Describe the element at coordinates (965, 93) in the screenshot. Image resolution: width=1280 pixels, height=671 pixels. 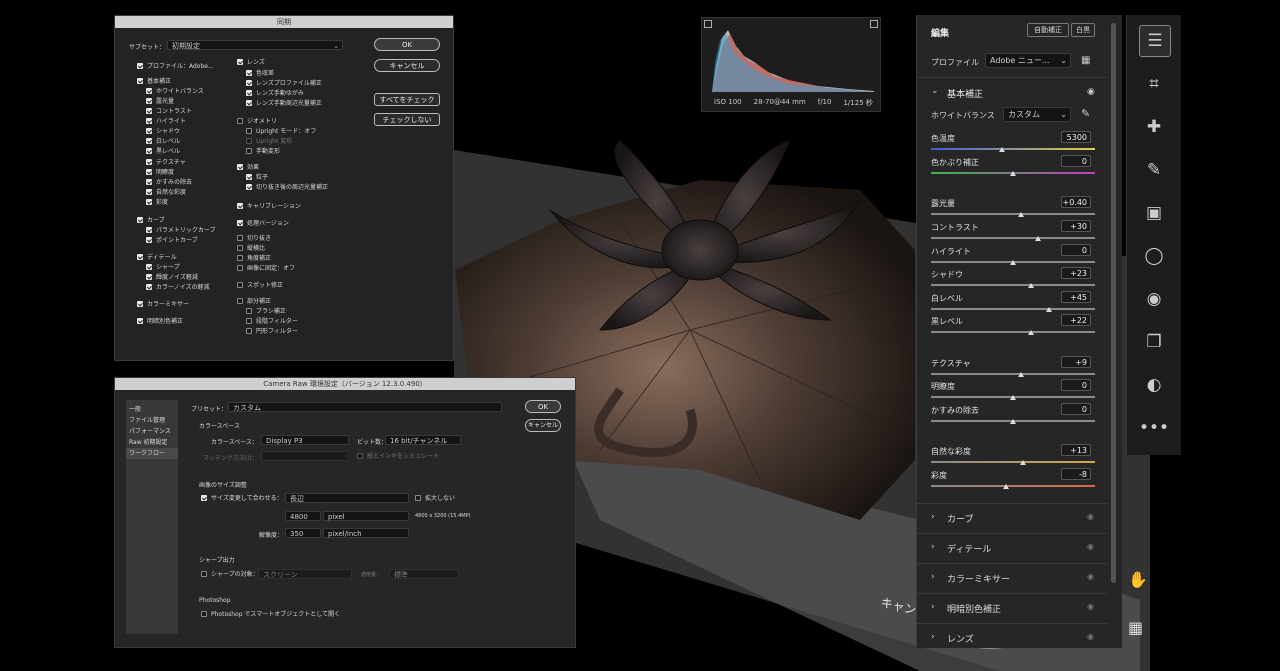
I see `basic-section-title: 基本補正` at that location.